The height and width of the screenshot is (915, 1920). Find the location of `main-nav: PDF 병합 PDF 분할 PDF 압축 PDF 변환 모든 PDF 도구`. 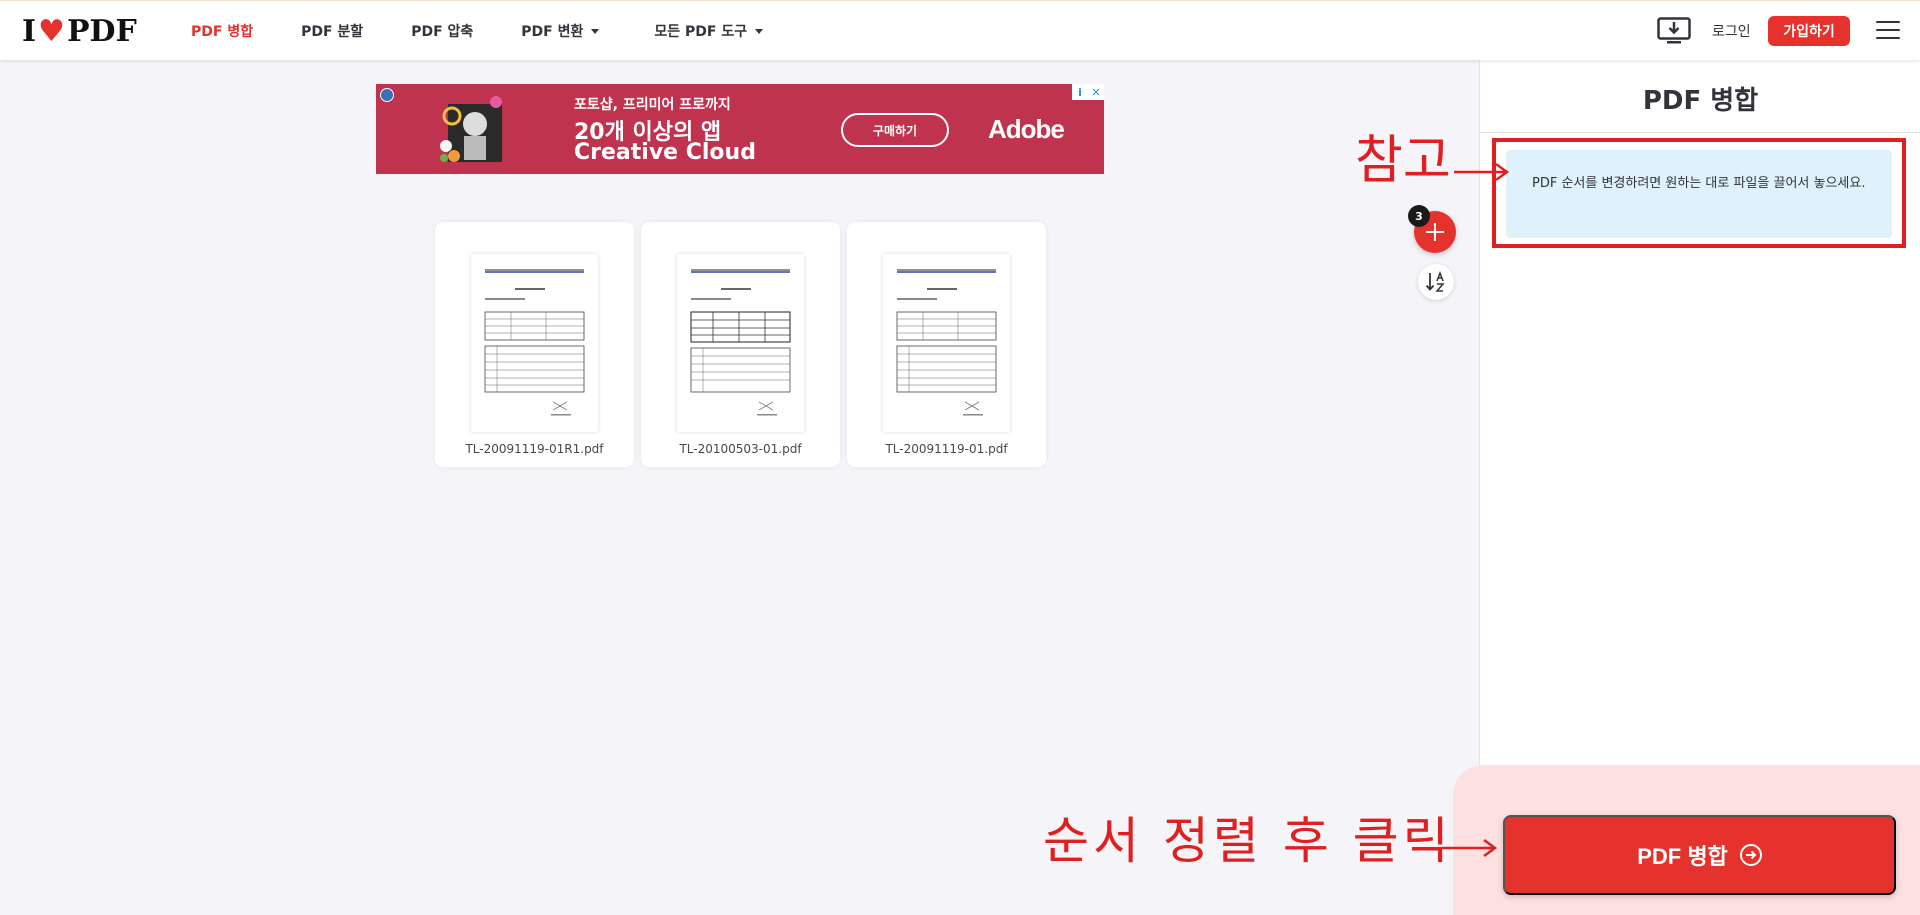

main-nav: PDF 병합 PDF 분할 PDF 압축 PDF 변환 모든 PDF 도구 is located at coordinates (477, 31).